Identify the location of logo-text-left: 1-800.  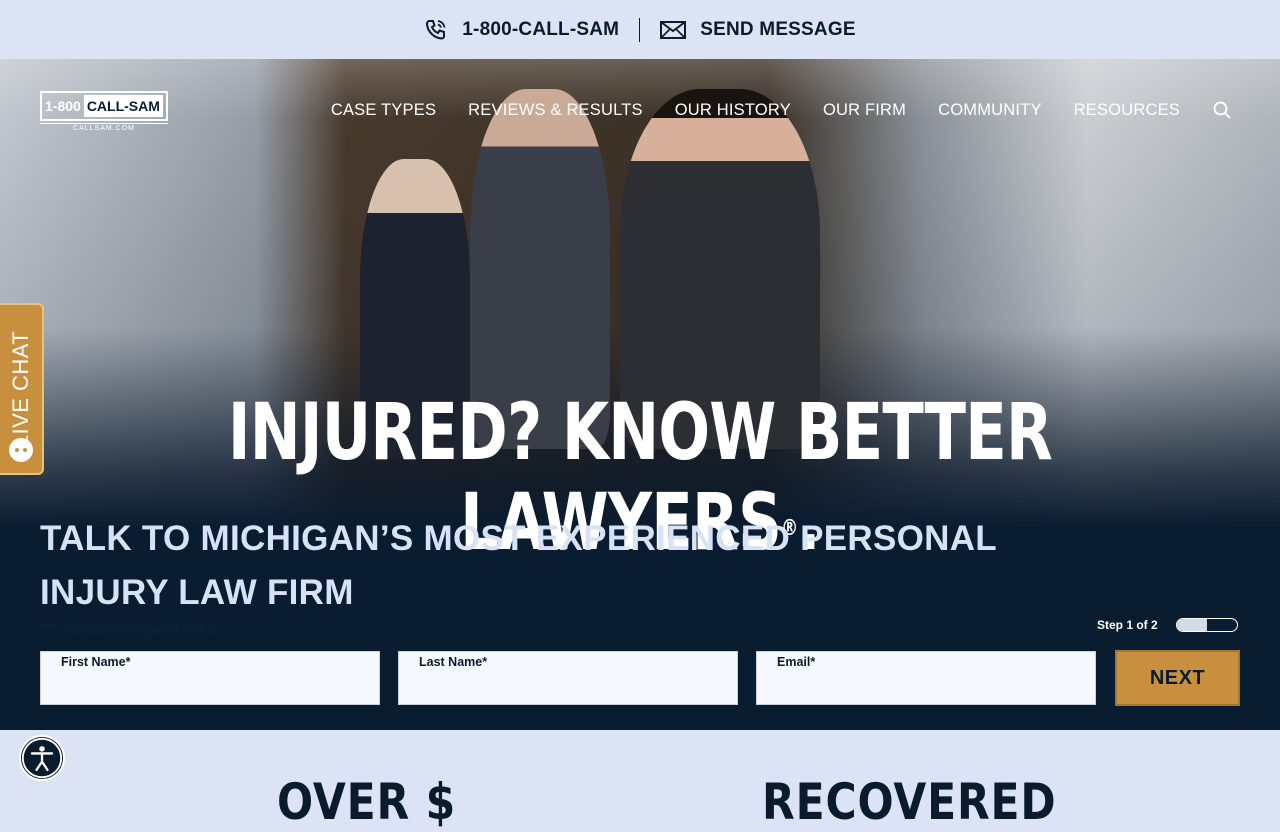
(63, 106).